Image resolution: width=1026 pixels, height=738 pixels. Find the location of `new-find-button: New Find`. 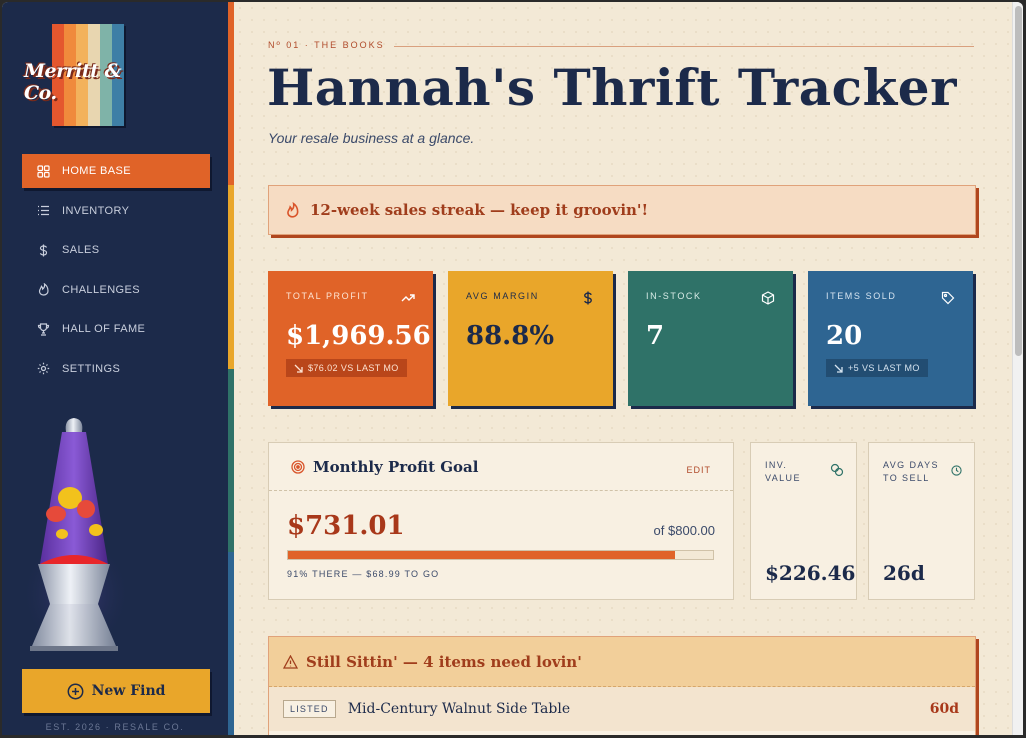

new-find-button: New Find is located at coordinates (116, 691).